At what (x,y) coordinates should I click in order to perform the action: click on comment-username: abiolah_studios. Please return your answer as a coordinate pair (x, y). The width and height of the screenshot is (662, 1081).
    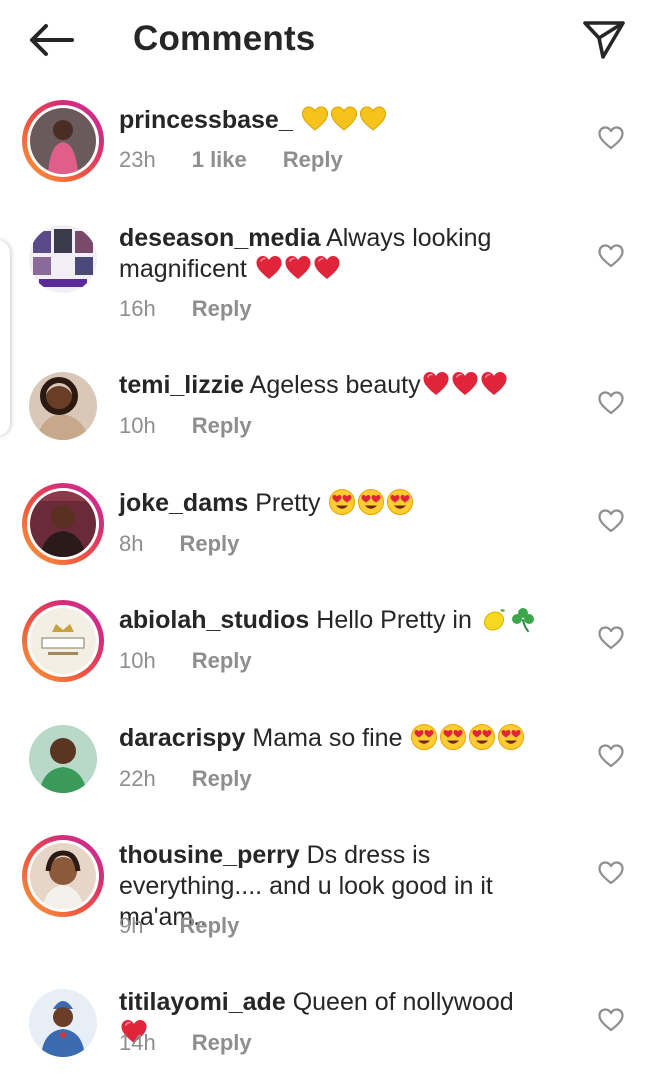
    Looking at the image, I should click on (214, 620).